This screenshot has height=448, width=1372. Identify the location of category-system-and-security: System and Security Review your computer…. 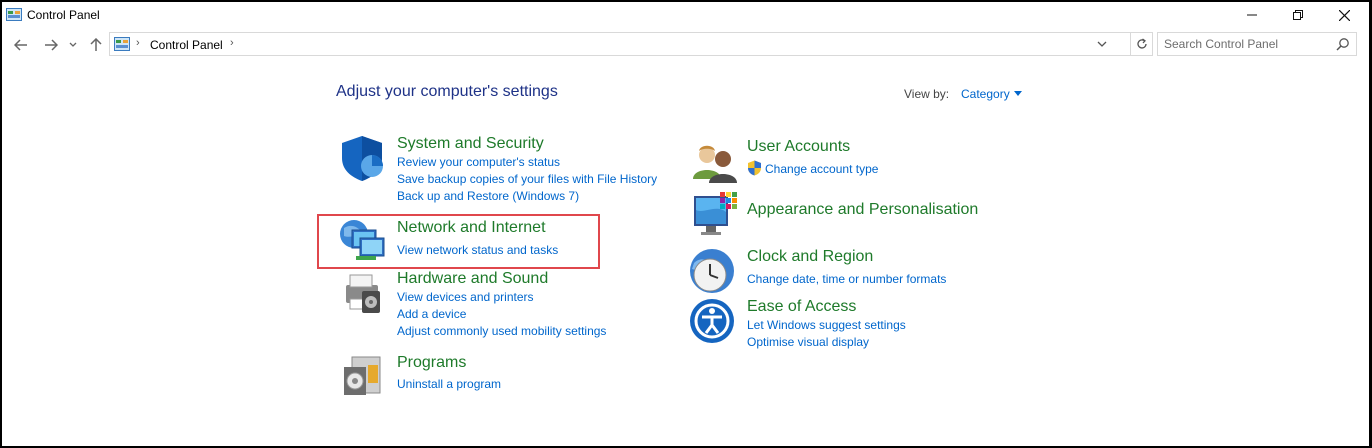
(501, 167).